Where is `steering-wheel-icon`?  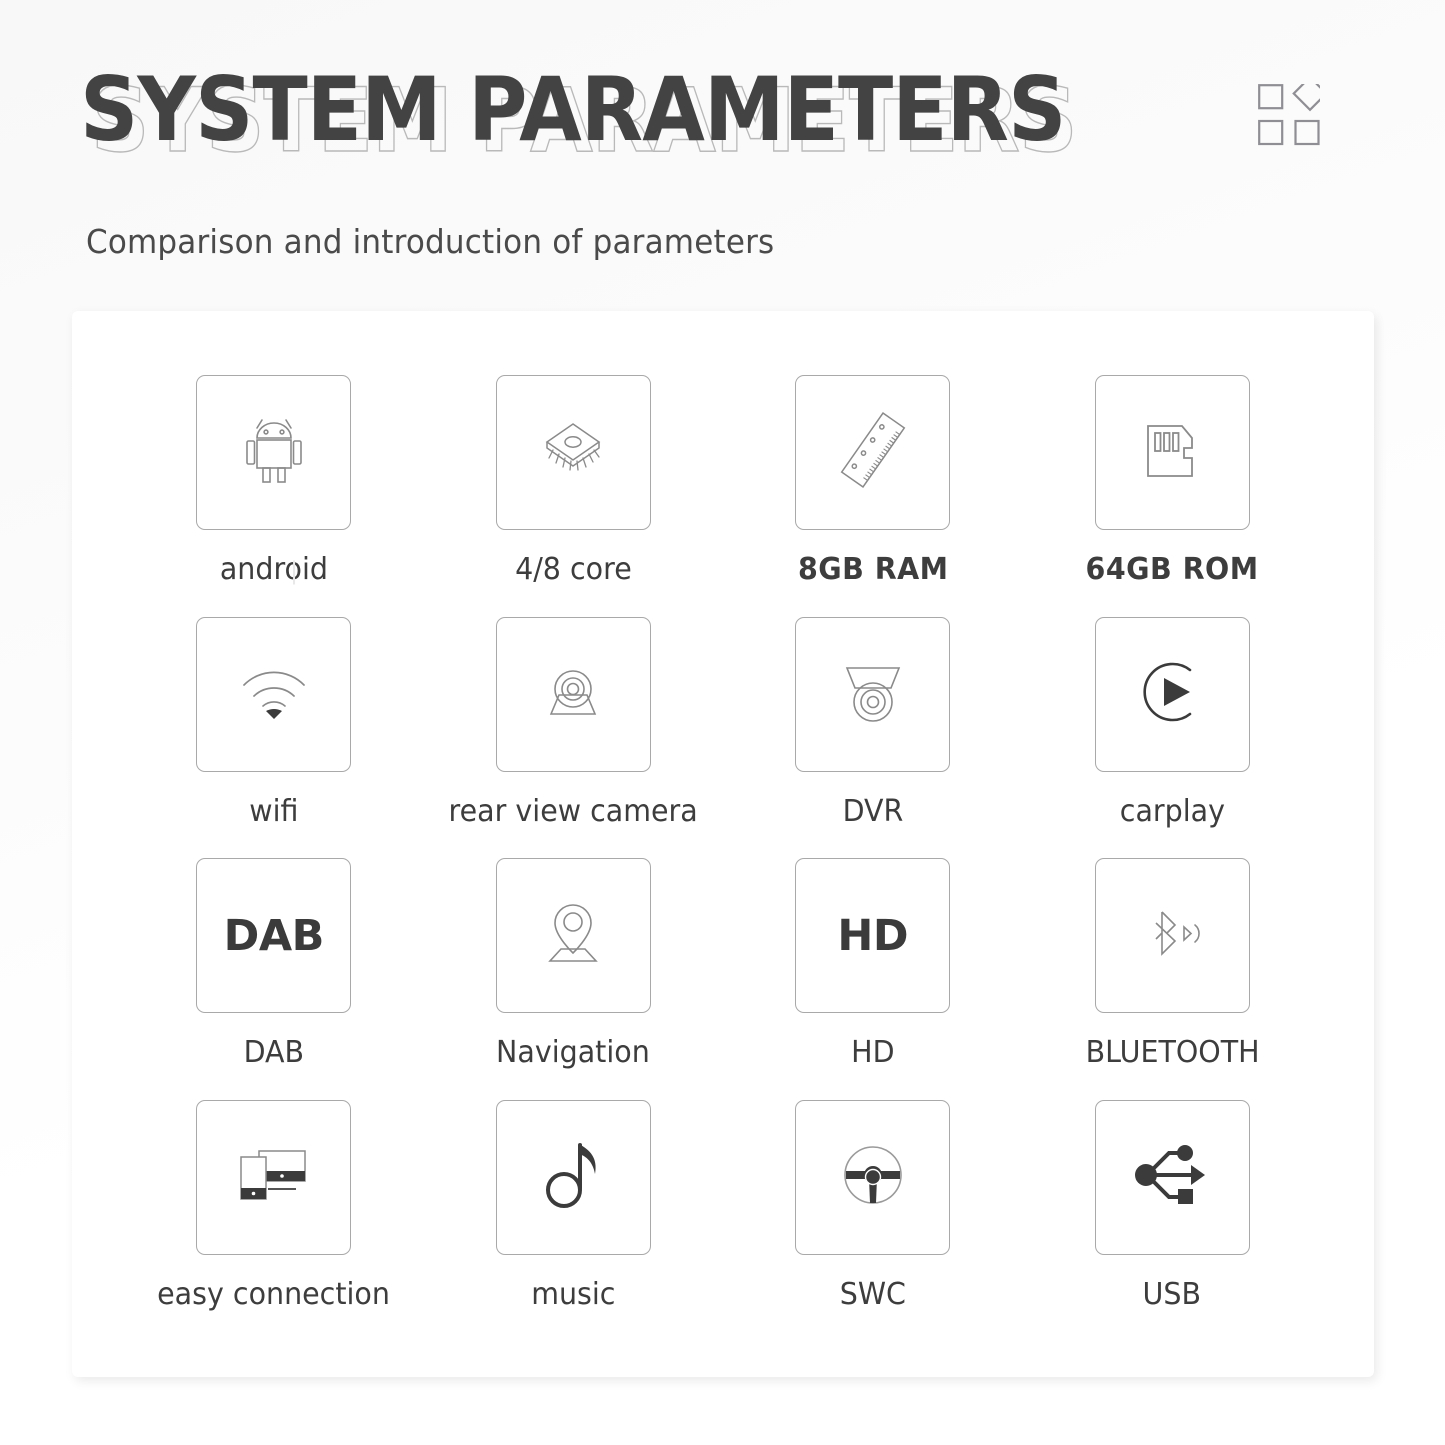 steering-wheel-icon is located at coordinates (873, 1177).